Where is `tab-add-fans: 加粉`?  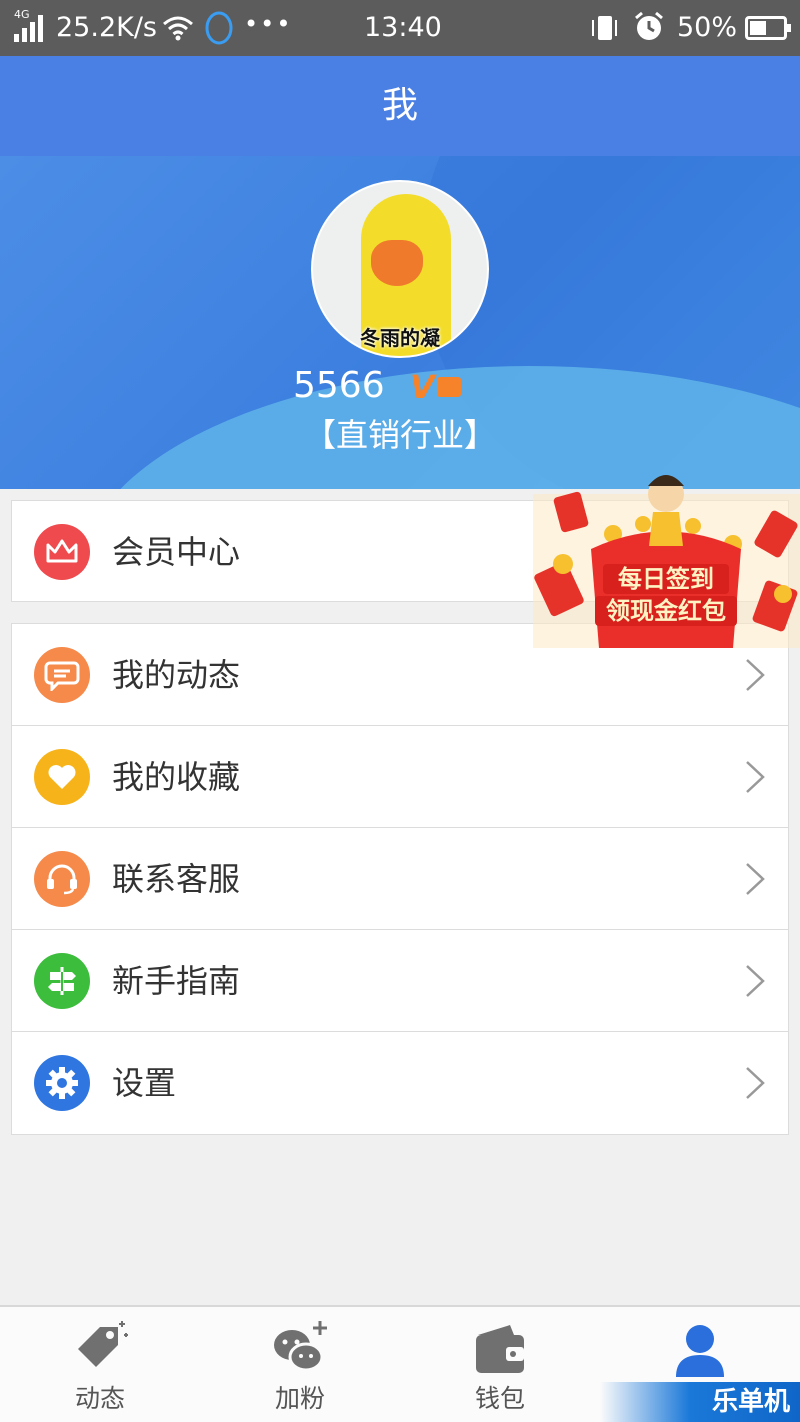 tab-add-fans: 加粉 is located at coordinates (300, 1364).